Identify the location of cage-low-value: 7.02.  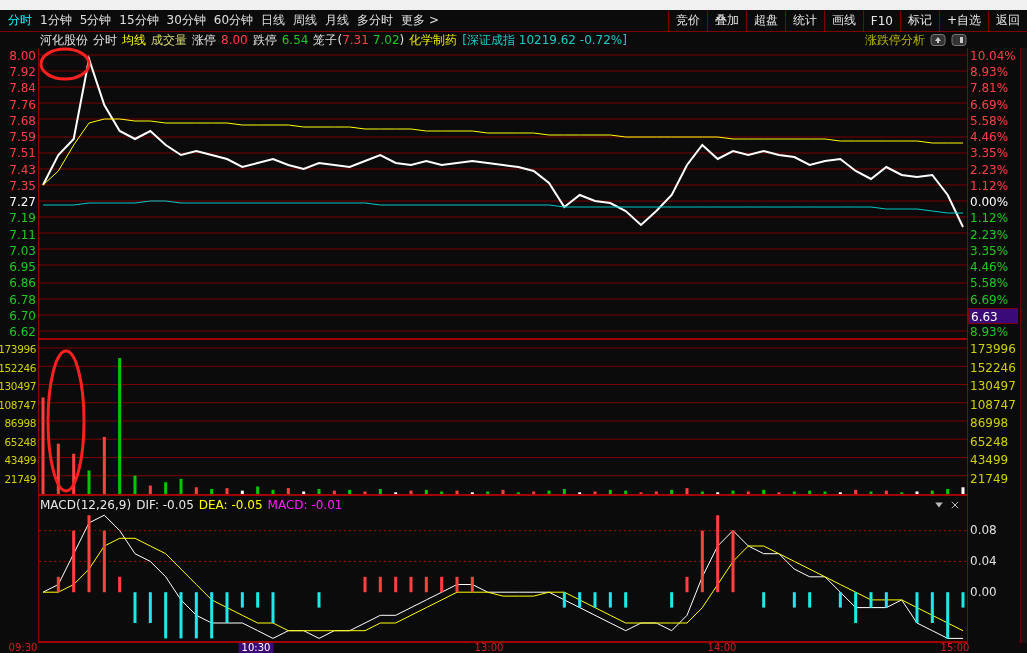
(386, 40).